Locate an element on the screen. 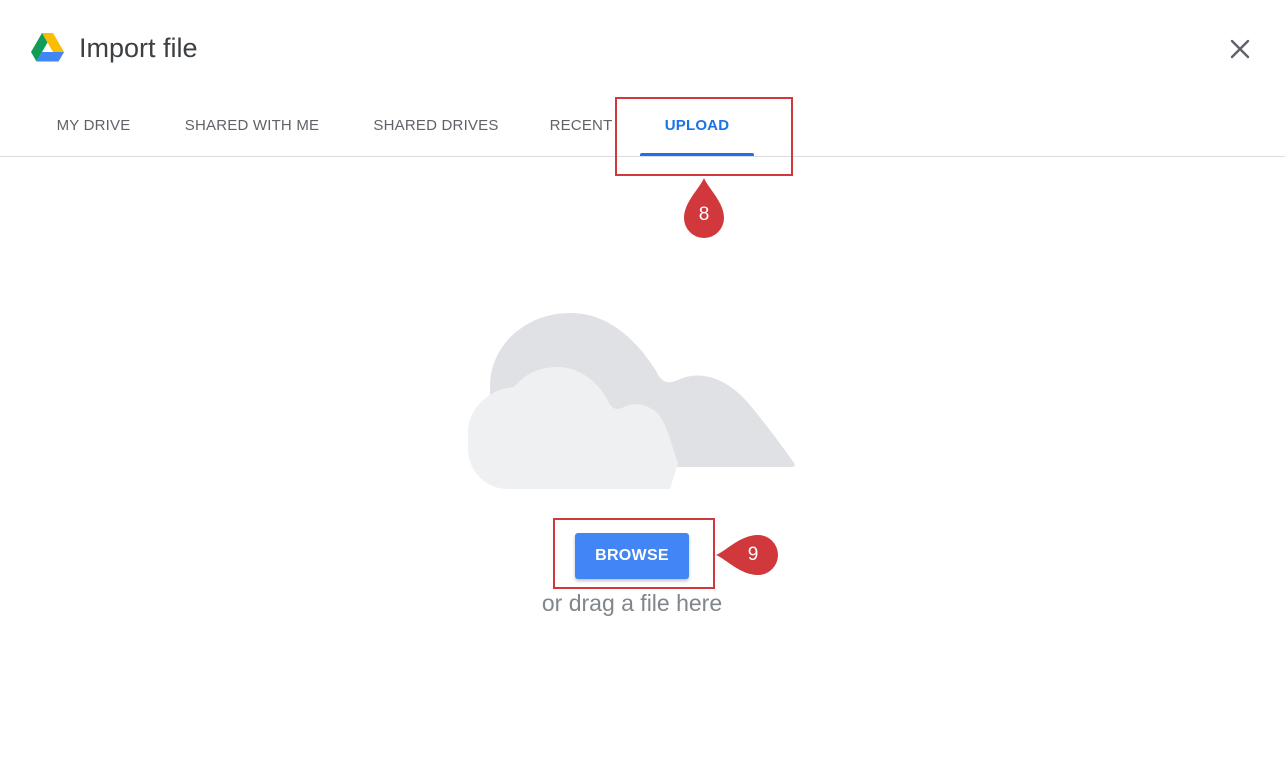 The image size is (1285, 760). annotation-number-9: 9 is located at coordinates (753, 554).